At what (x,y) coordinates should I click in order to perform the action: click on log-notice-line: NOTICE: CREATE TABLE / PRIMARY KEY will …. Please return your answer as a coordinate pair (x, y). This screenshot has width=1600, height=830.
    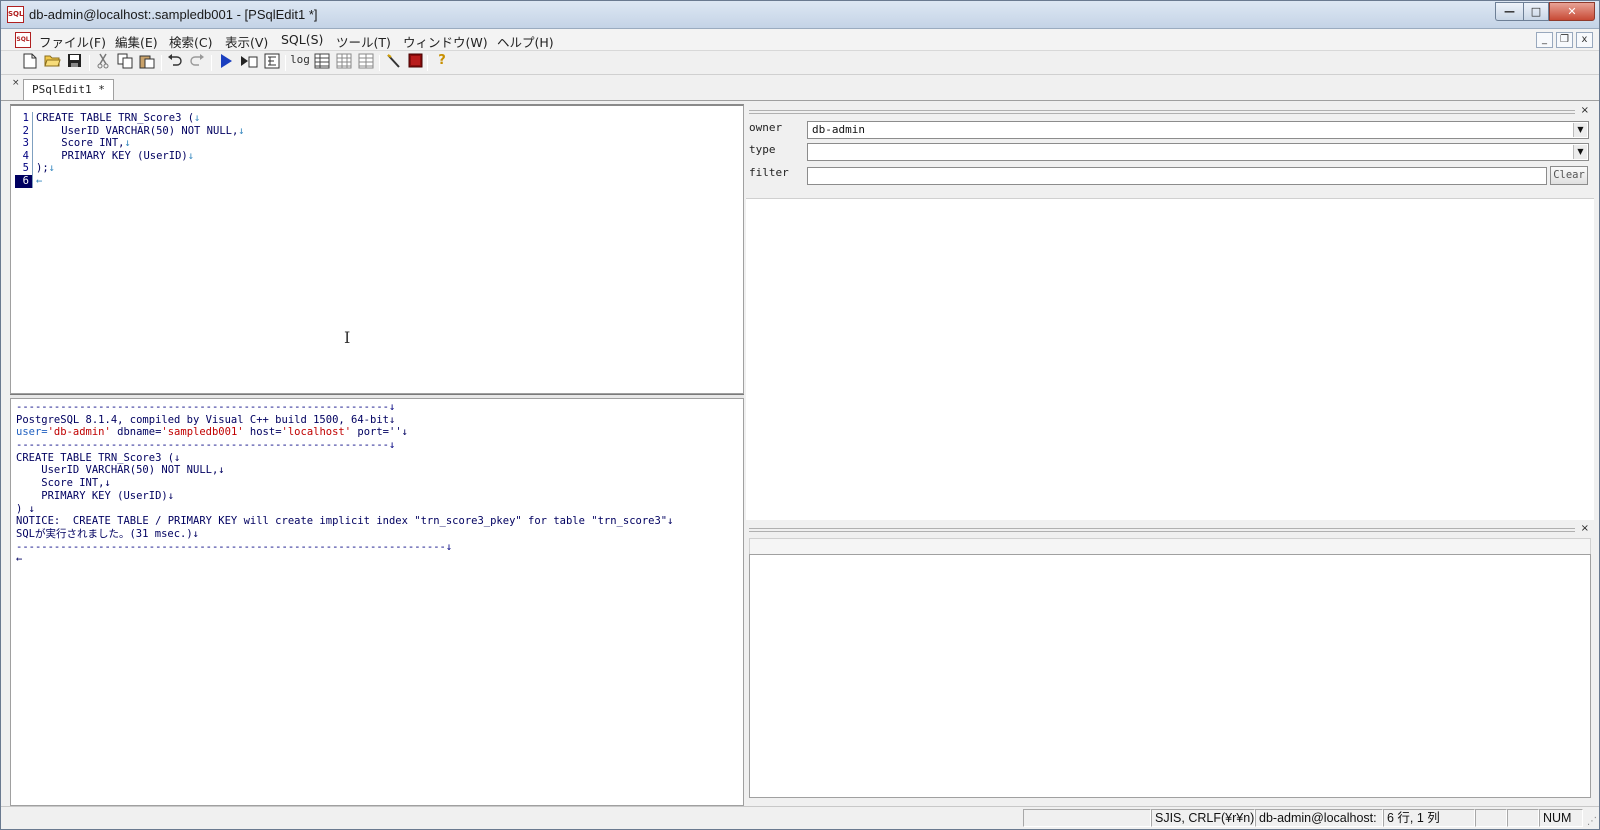
    Looking at the image, I should click on (345, 521).